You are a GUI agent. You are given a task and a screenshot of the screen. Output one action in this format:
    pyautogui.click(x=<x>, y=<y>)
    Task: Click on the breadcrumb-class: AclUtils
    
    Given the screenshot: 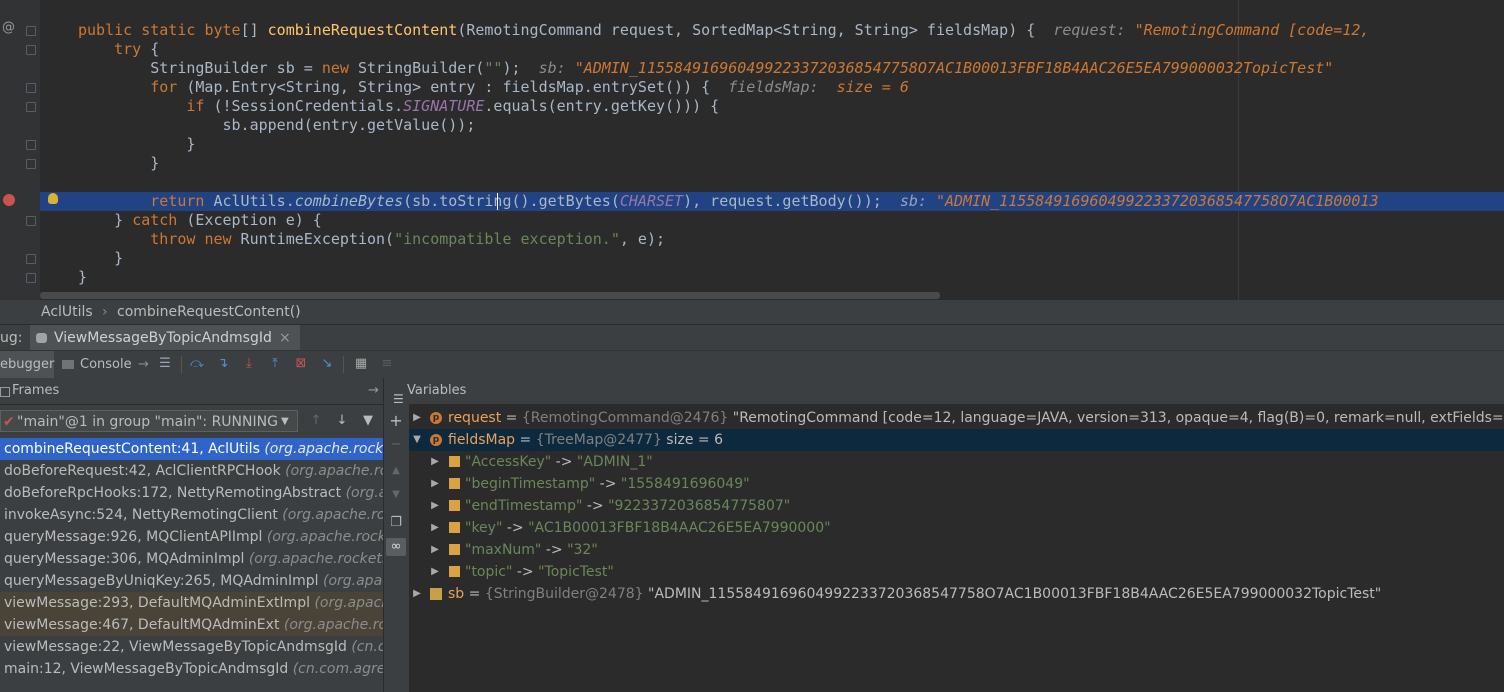 What is the action you would take?
    pyautogui.click(x=67, y=312)
    